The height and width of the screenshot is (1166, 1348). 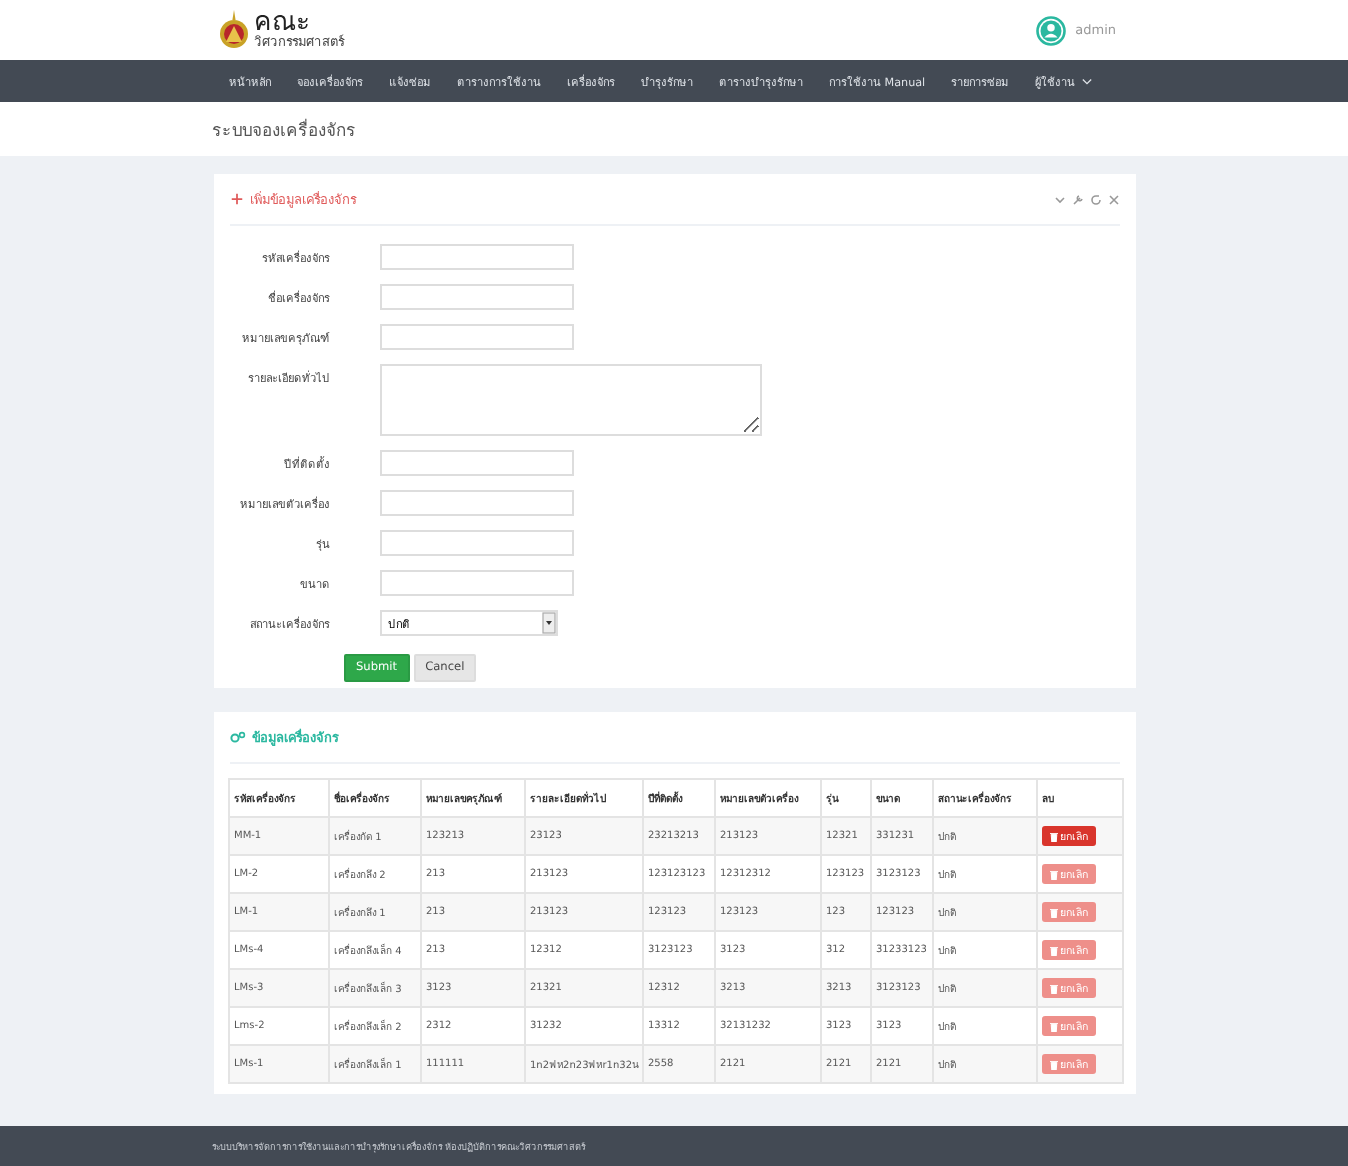 I want to click on page-title: ระบบจองเครื่องจักร, so click(x=284, y=129).